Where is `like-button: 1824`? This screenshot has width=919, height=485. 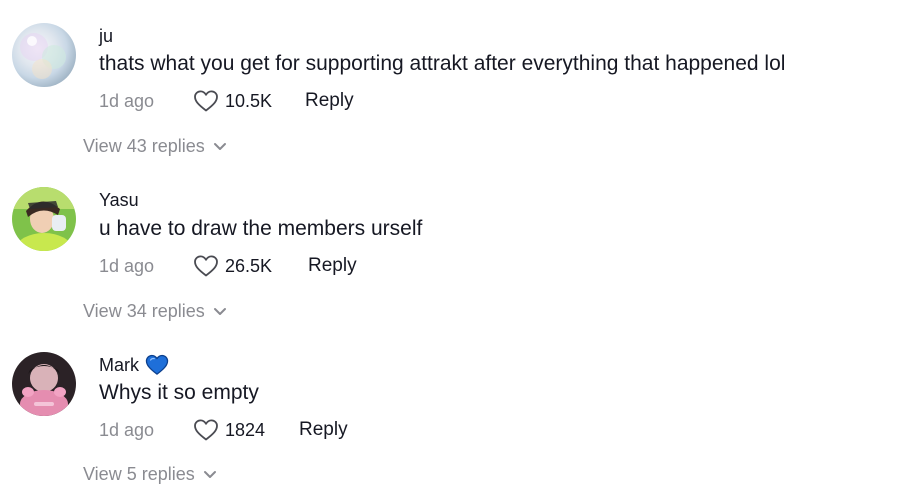 like-button: 1824 is located at coordinates (246, 430).